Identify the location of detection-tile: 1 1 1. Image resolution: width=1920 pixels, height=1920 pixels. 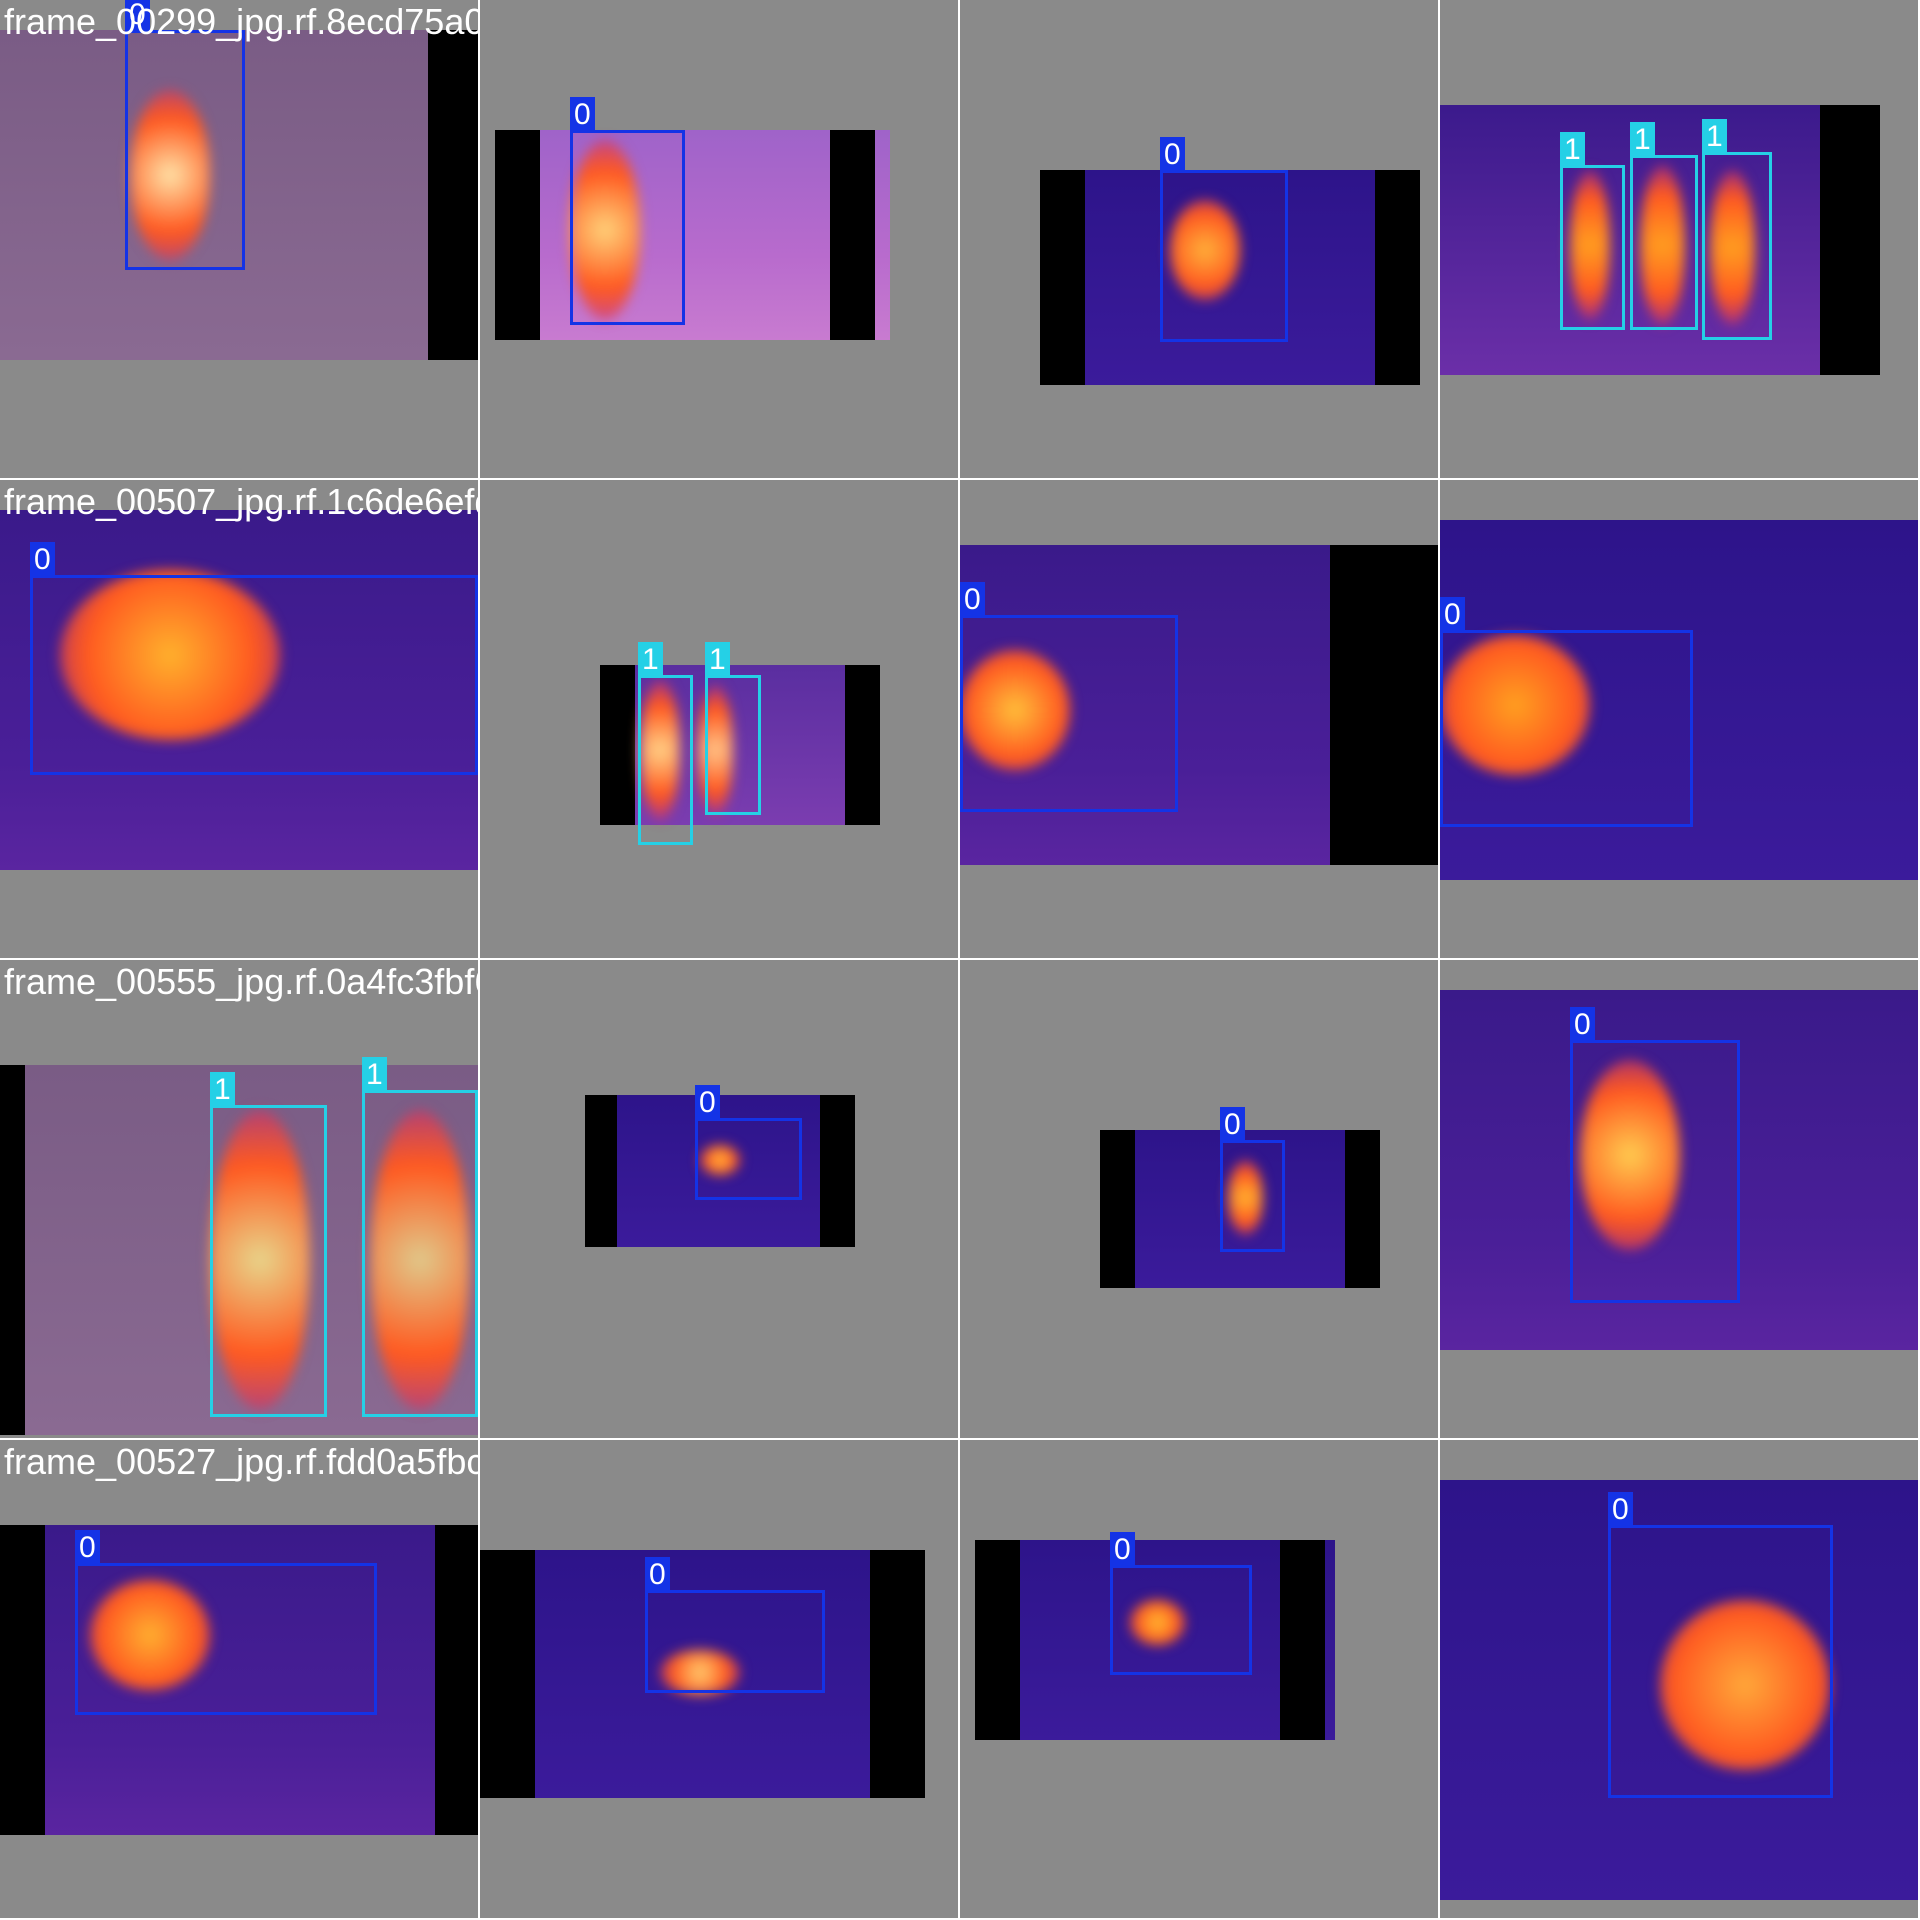
(1679, 239).